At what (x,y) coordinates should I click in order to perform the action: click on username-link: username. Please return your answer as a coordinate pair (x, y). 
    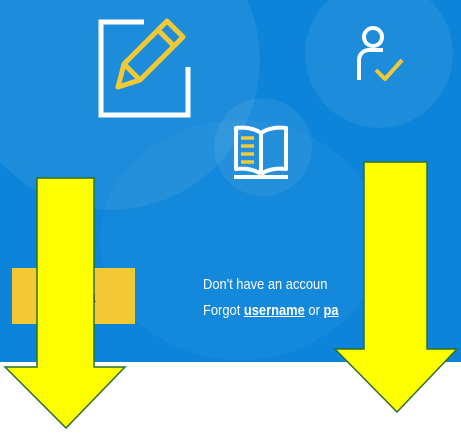
    Looking at the image, I should click on (274, 310).